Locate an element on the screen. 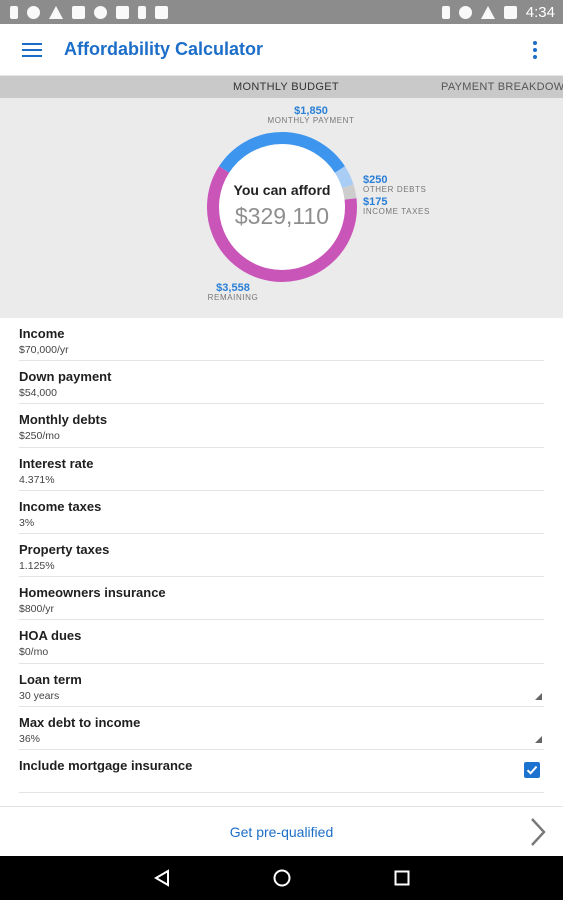  row-label: Property taxes is located at coordinates (64, 549).